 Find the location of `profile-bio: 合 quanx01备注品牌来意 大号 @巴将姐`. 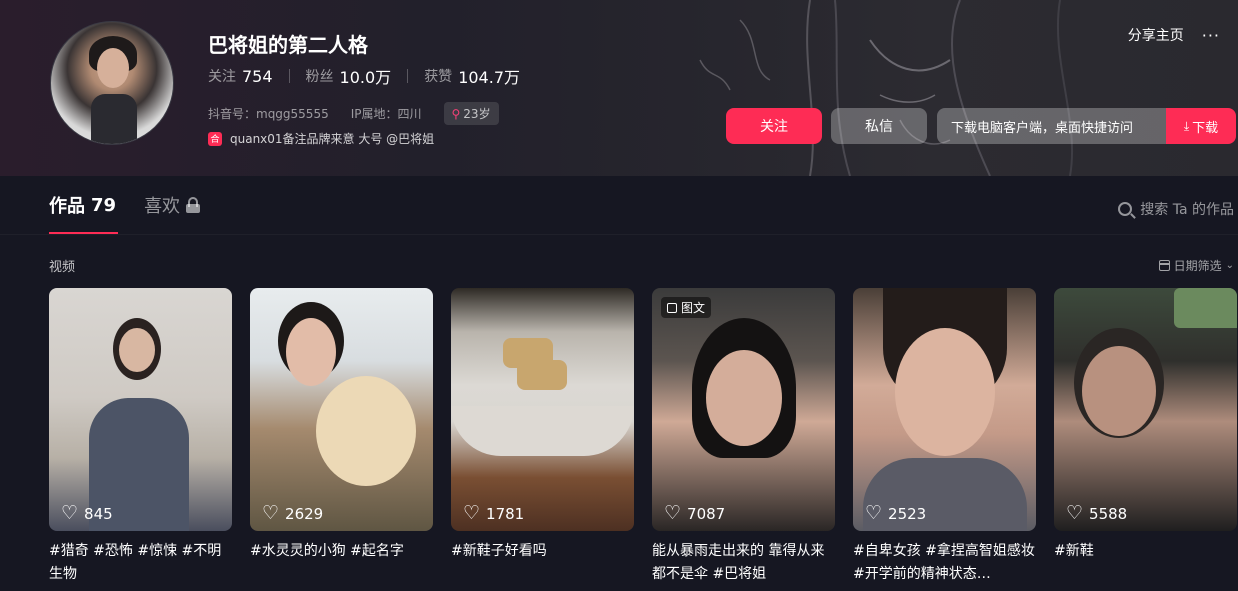

profile-bio: 合 quanx01备注品牌来意 大号 @巴将姐 is located at coordinates (321, 138).